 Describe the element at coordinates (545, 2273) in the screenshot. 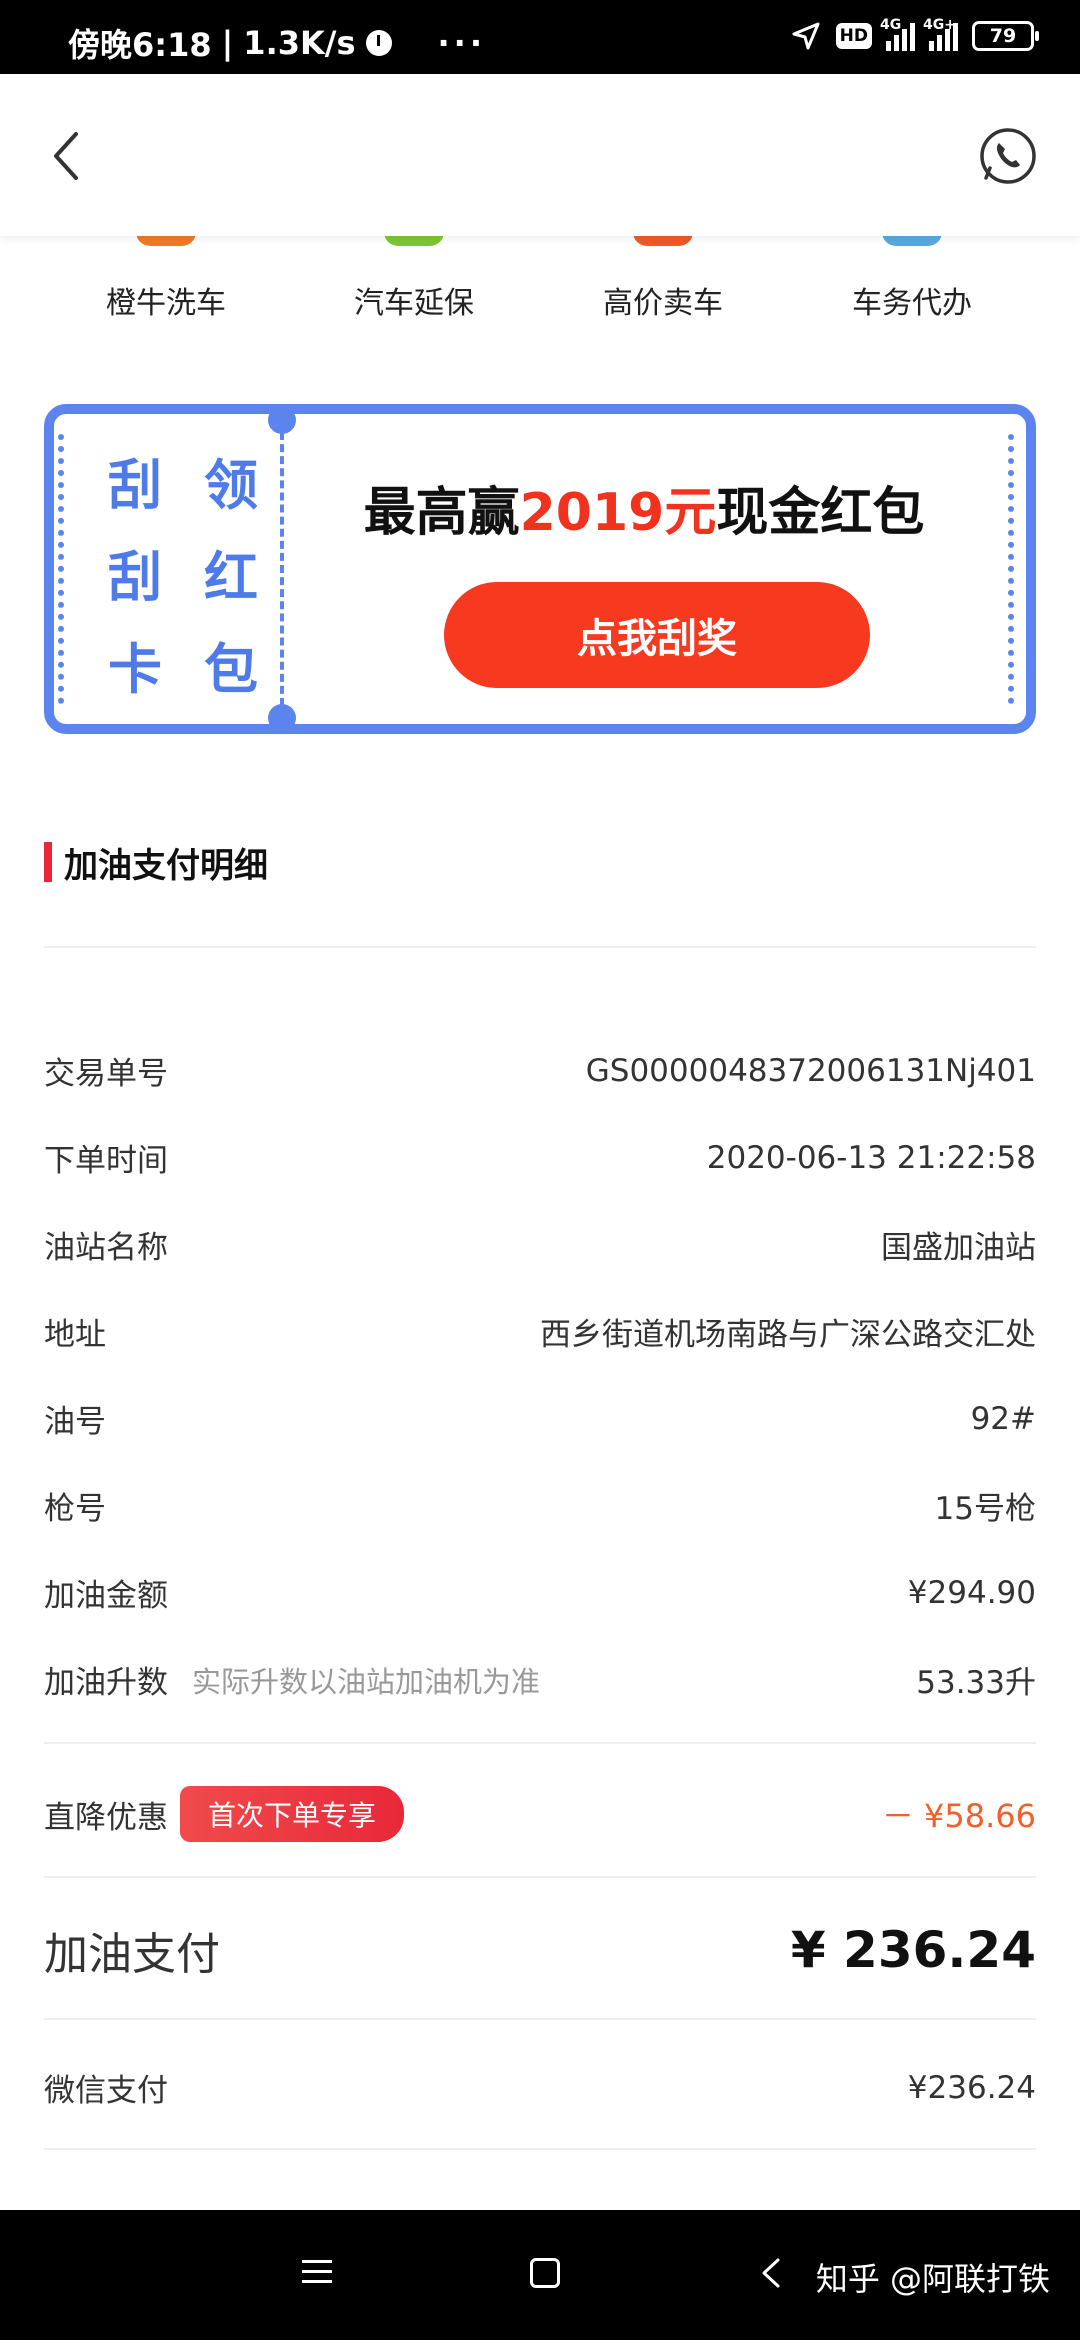

I see `home-icon` at that location.